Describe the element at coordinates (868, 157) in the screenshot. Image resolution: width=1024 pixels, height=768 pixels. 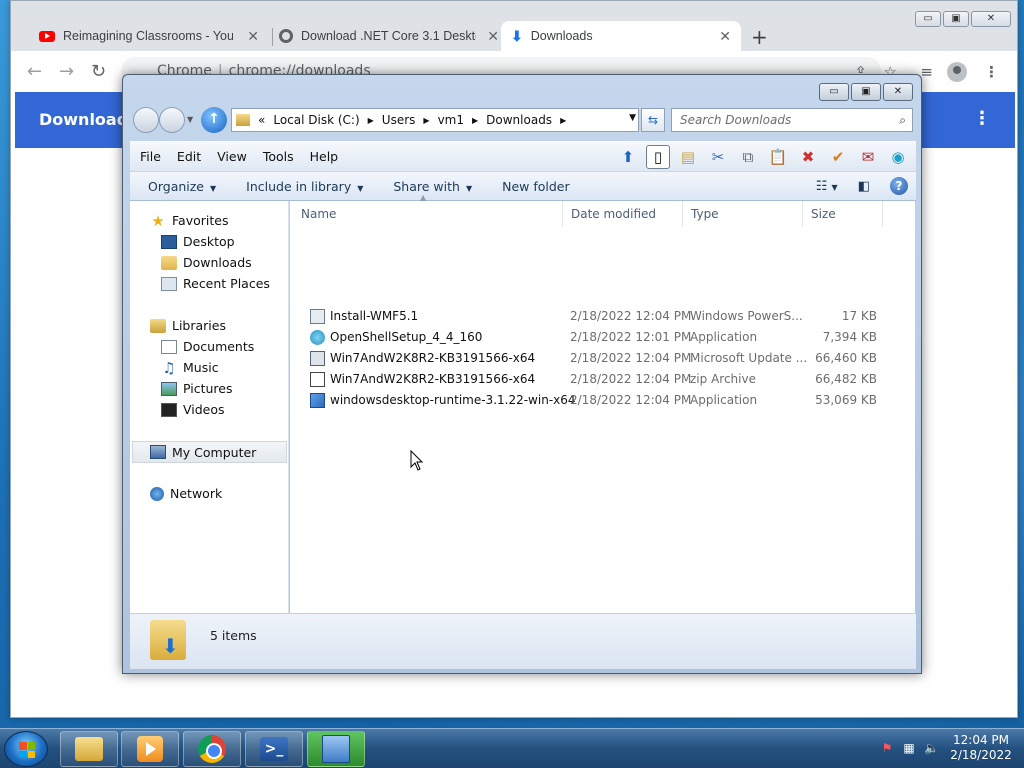
I see `email-icon: ✉` at that location.